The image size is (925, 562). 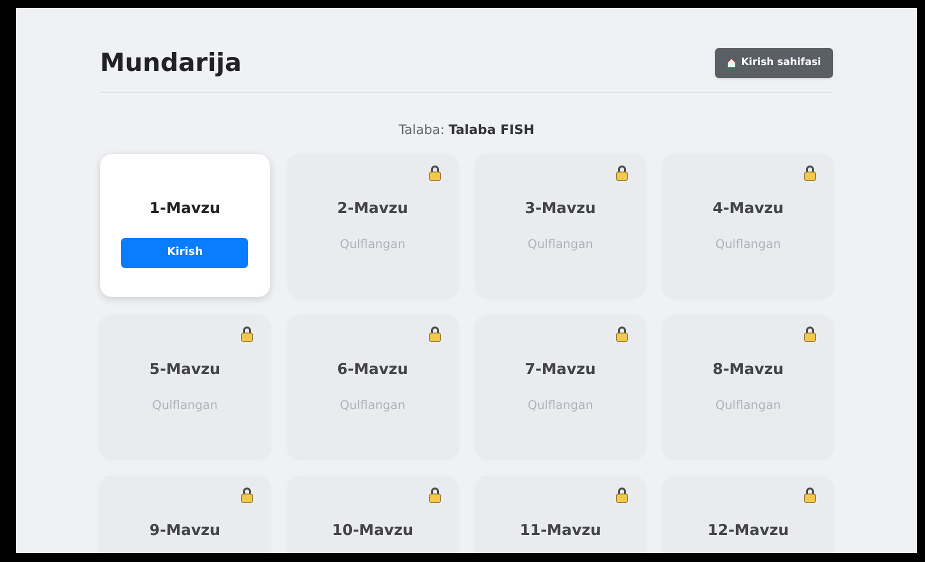 I want to click on house-icon, so click(x=731, y=63).